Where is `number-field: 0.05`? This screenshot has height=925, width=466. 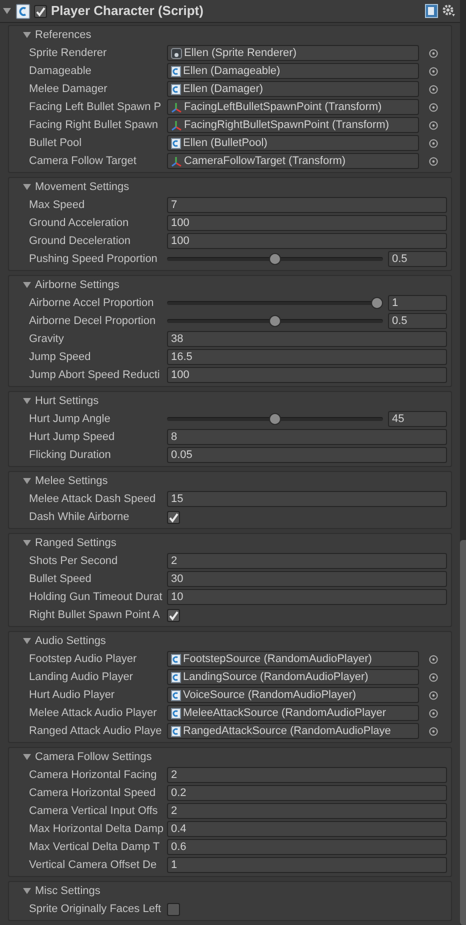 number-field: 0.05 is located at coordinates (307, 455).